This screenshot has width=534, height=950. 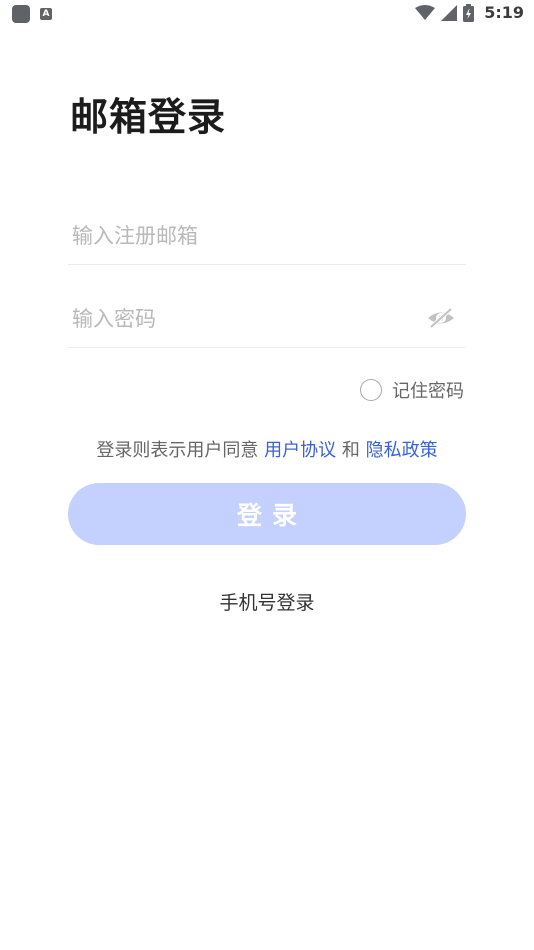 What do you see at coordinates (441, 318) in the screenshot?
I see `eye-hidden-icon` at bounding box center [441, 318].